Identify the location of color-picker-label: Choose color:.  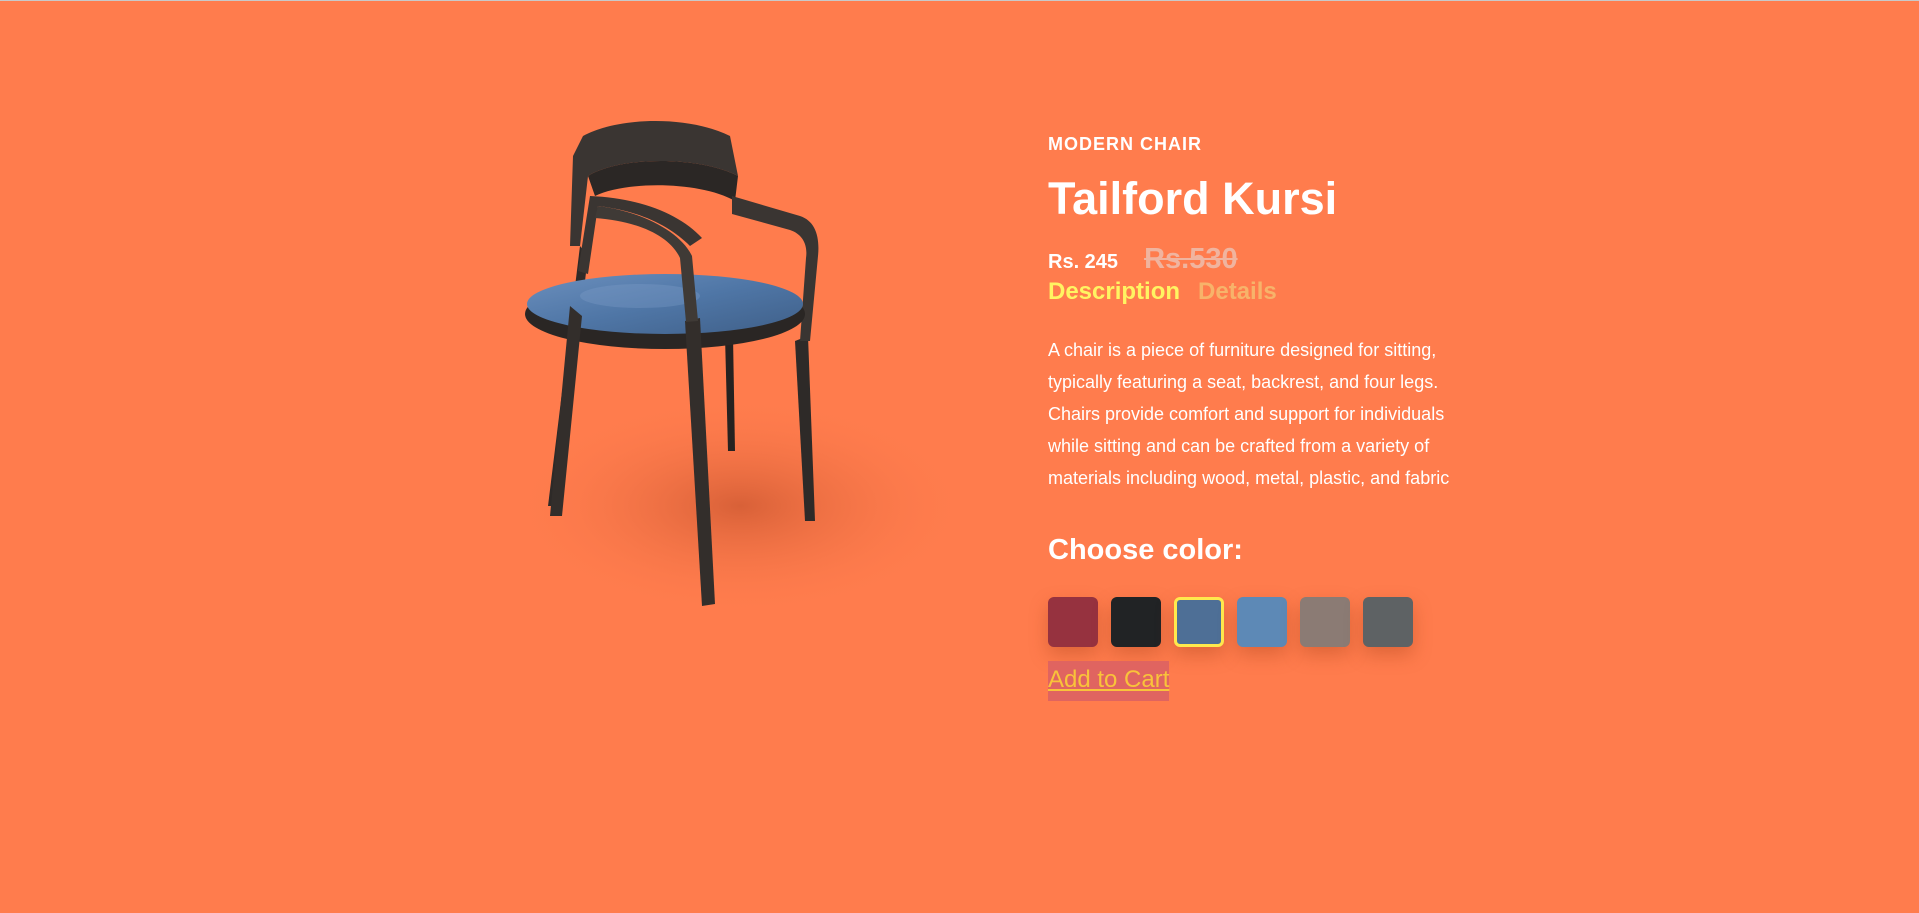
(1145, 550).